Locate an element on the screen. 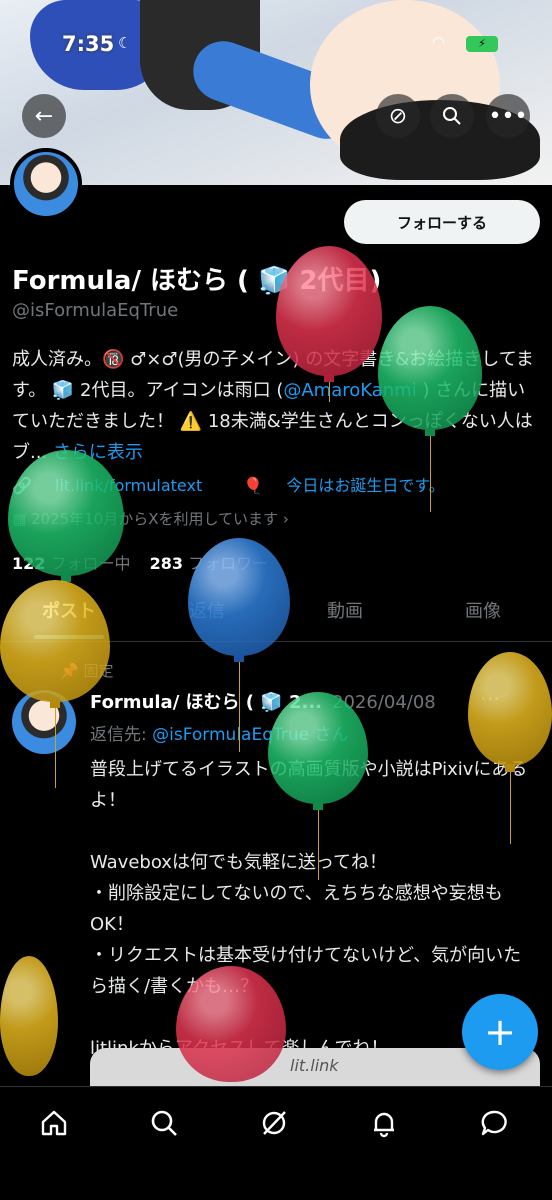  bell-icon is located at coordinates (384, 1125).